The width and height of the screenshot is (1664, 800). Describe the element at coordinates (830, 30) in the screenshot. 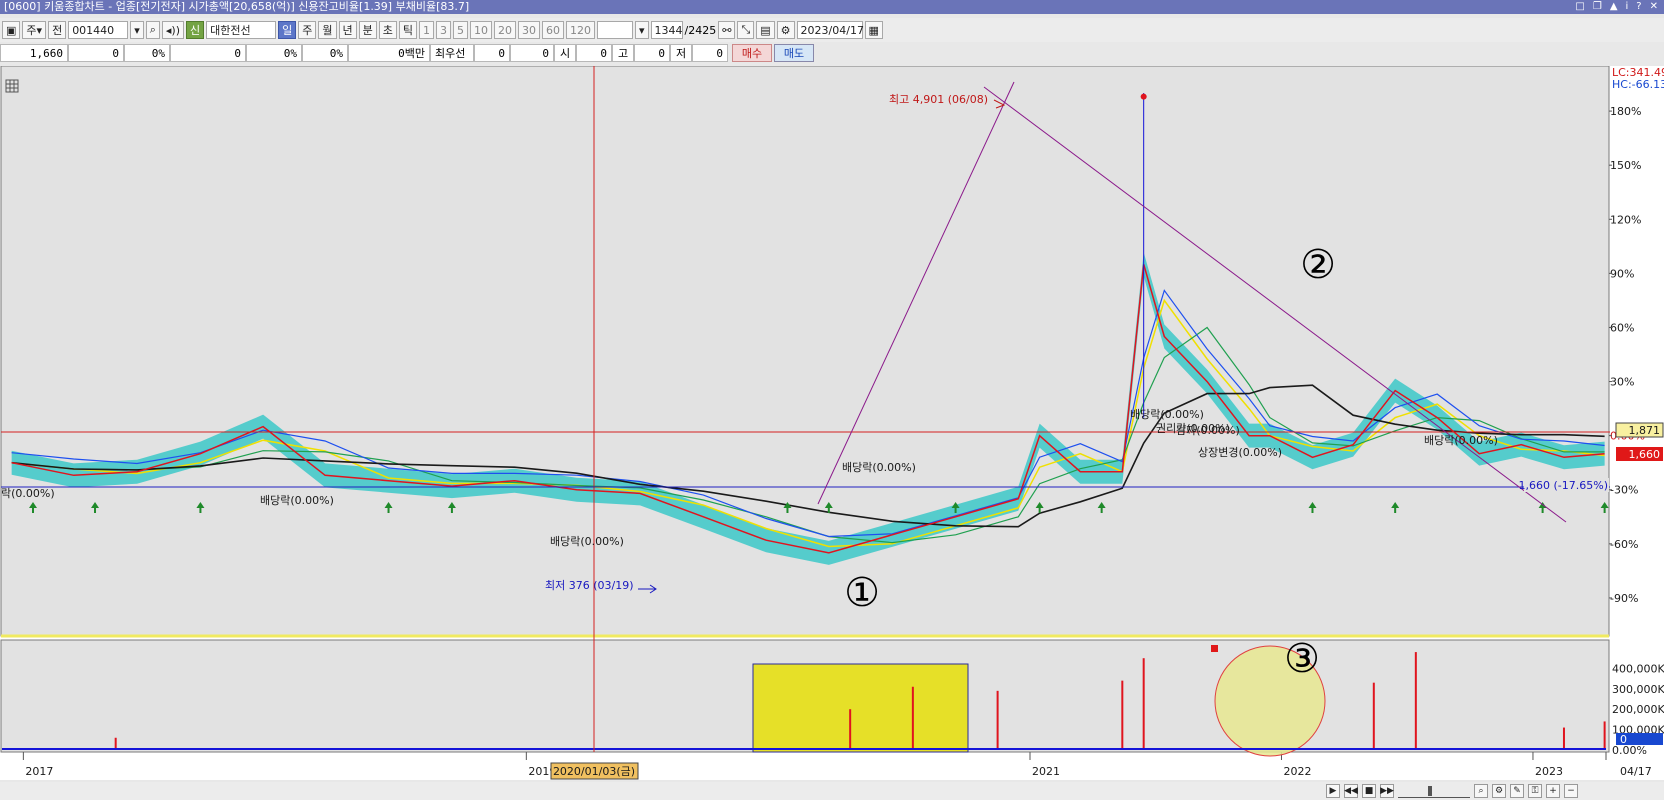

I see `date-input: 2023/04/17` at that location.